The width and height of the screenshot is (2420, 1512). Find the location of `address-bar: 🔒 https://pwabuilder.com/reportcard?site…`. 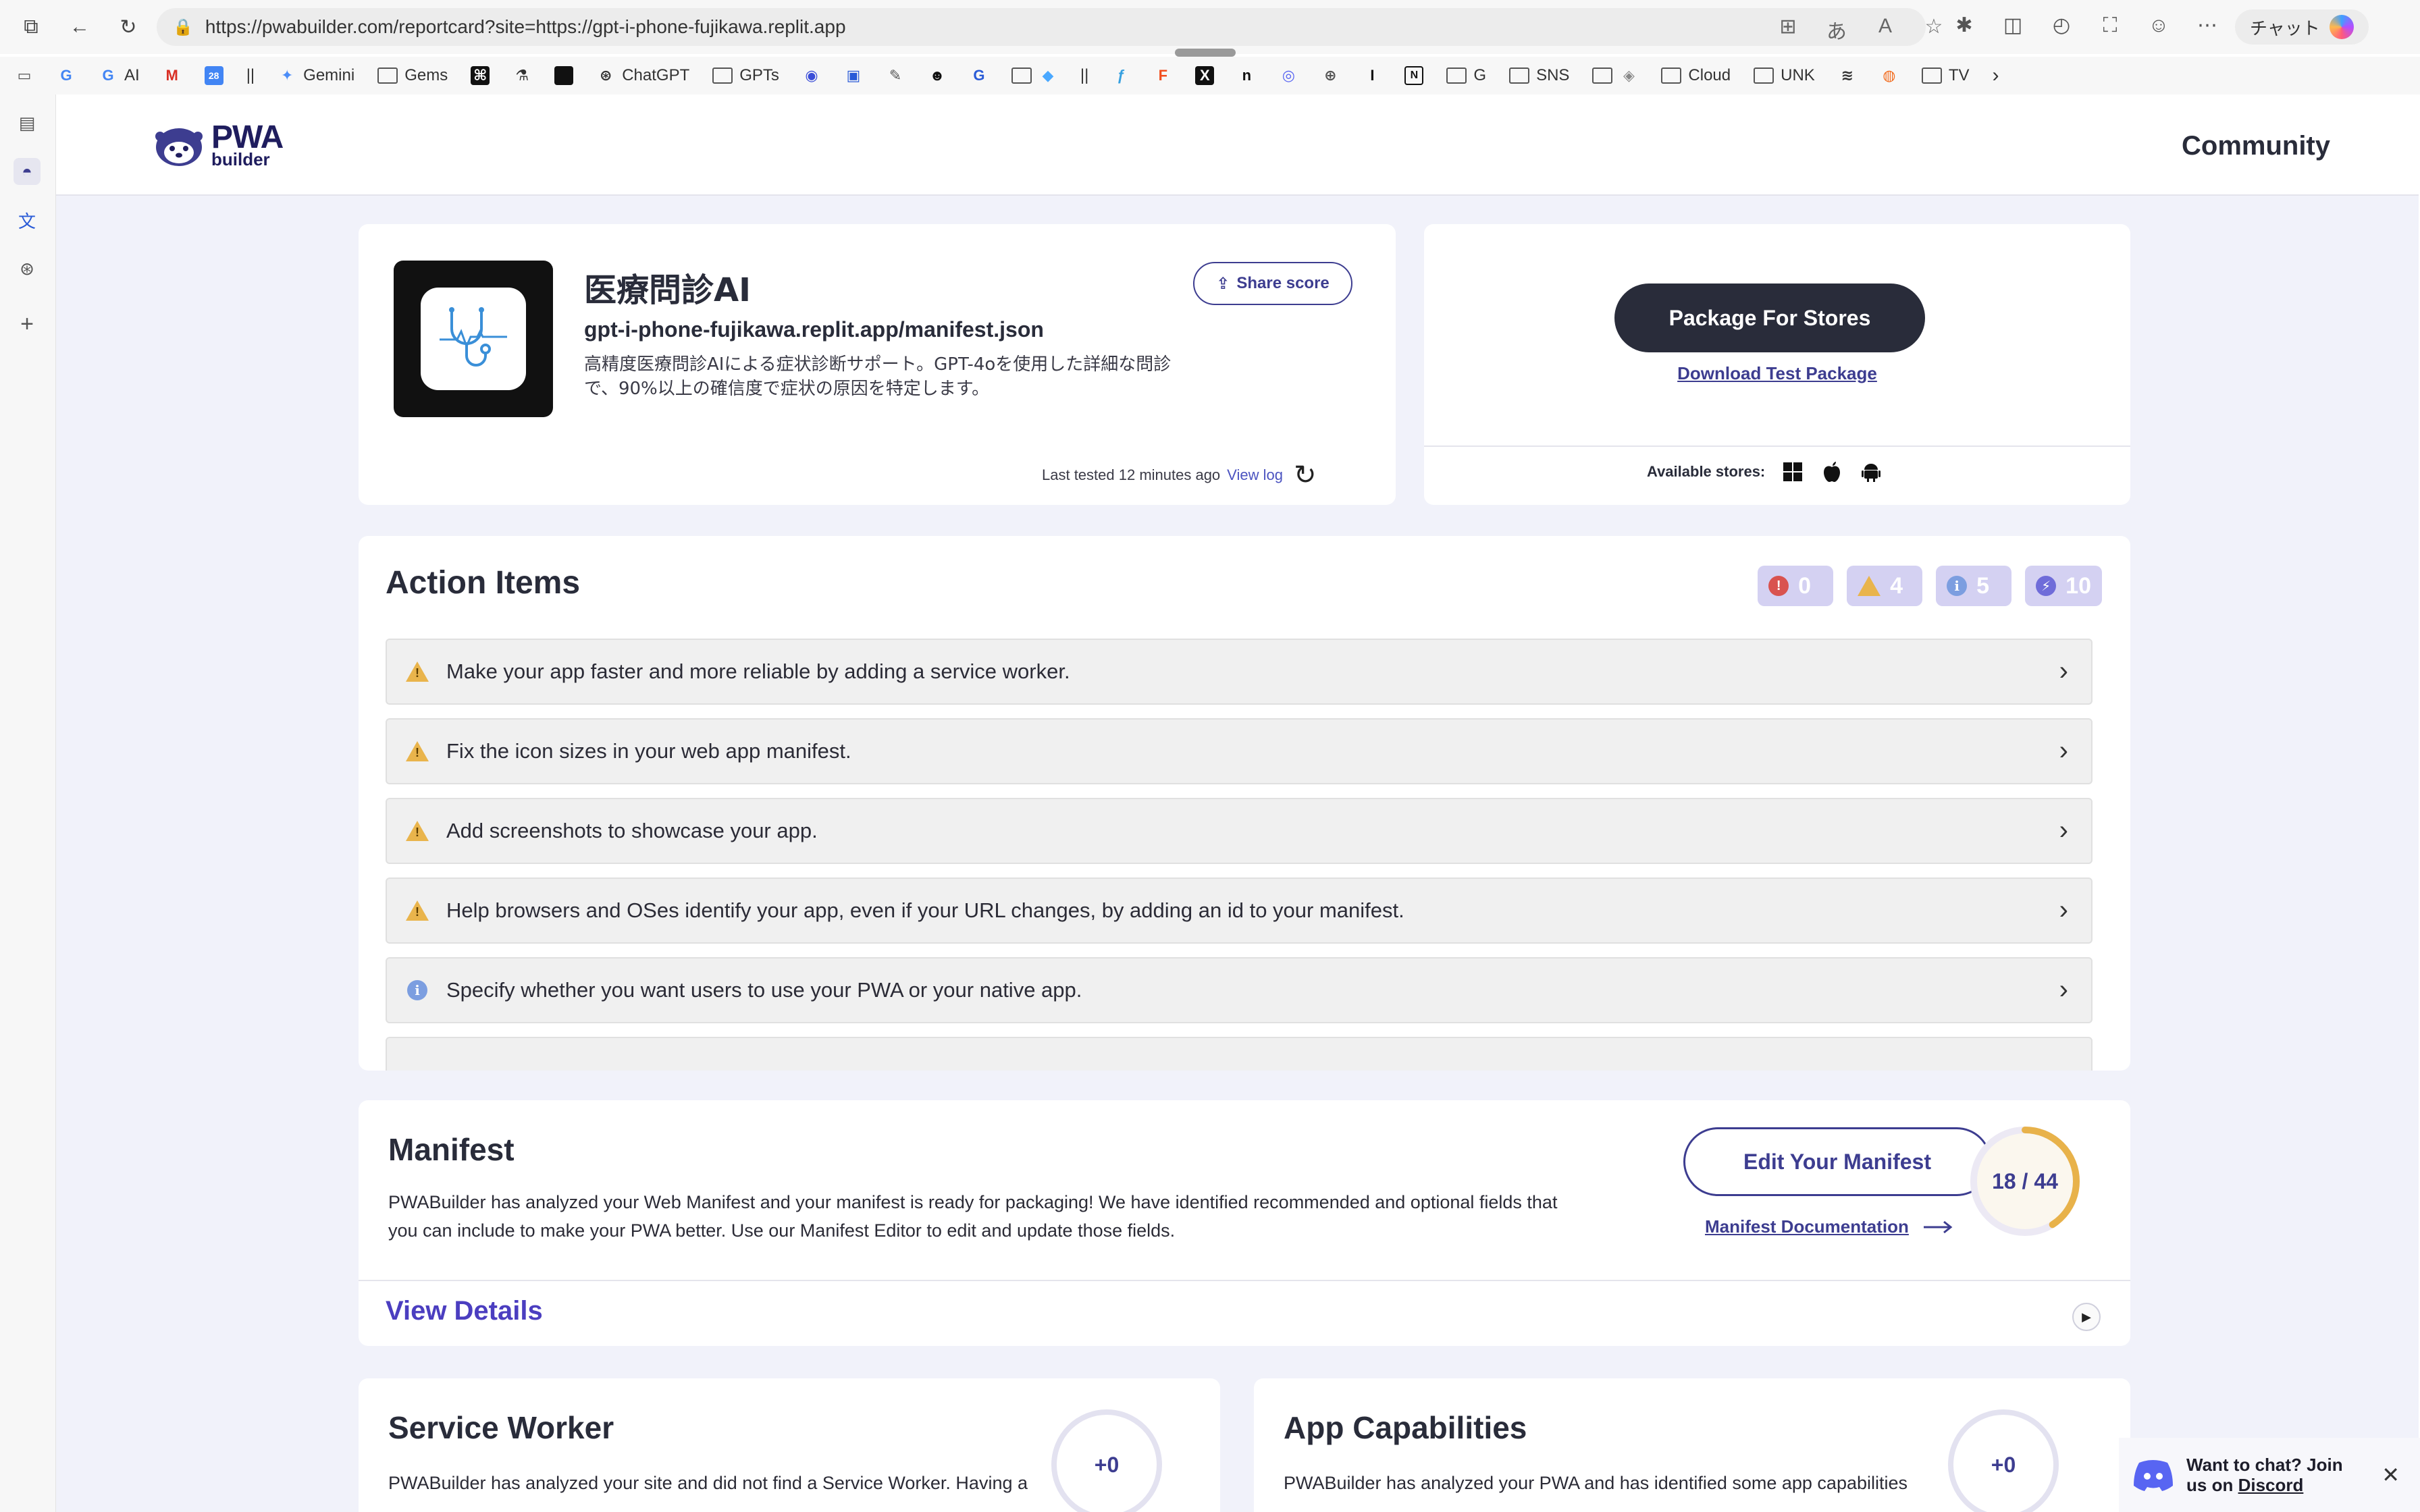

address-bar: 🔒 https://pwabuilder.com/reportcard?site… is located at coordinates (1041, 27).